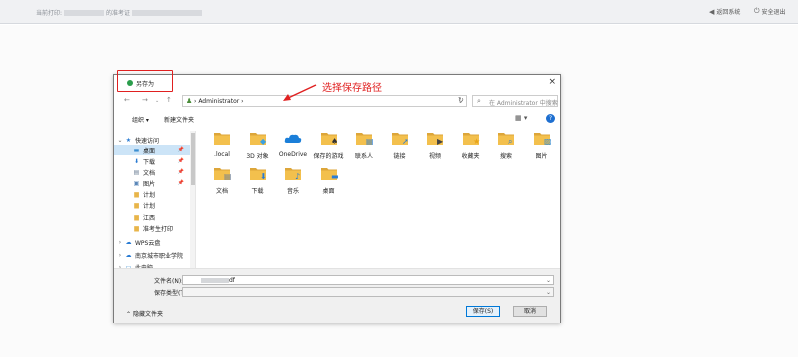 The image size is (798, 357). Describe the element at coordinates (435, 149) in the screenshot. I see `file-item: ▶ 视频` at that location.